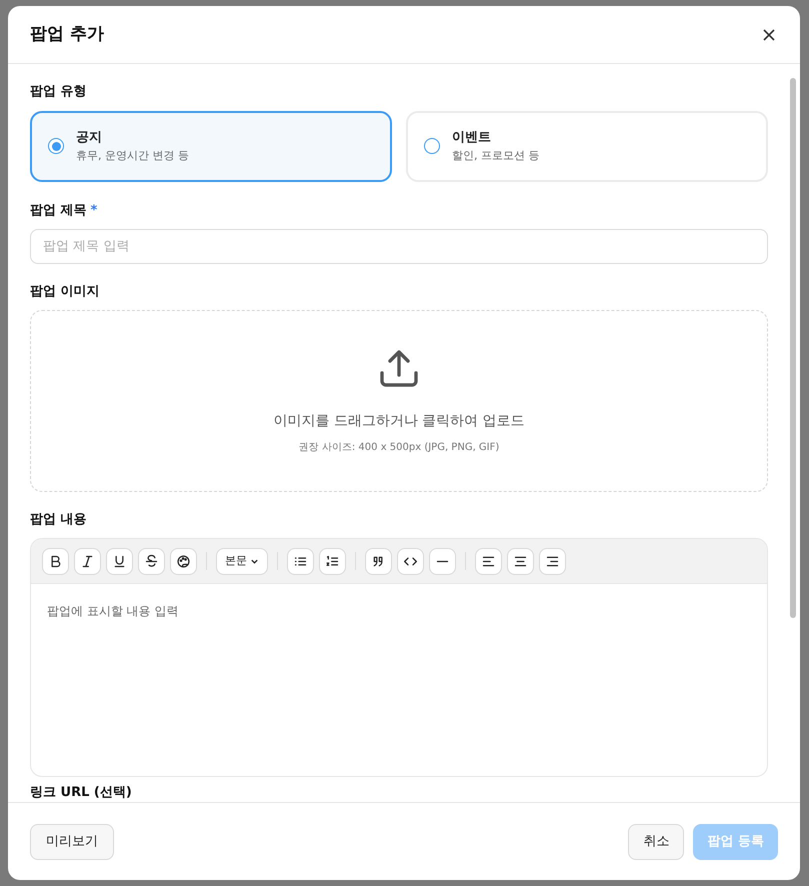 The image size is (809, 886). Describe the element at coordinates (399, 448) in the screenshot. I see `upload-hint: 권장 사이즈: 400 x 500px (JPG, PNG, GIF)` at that location.